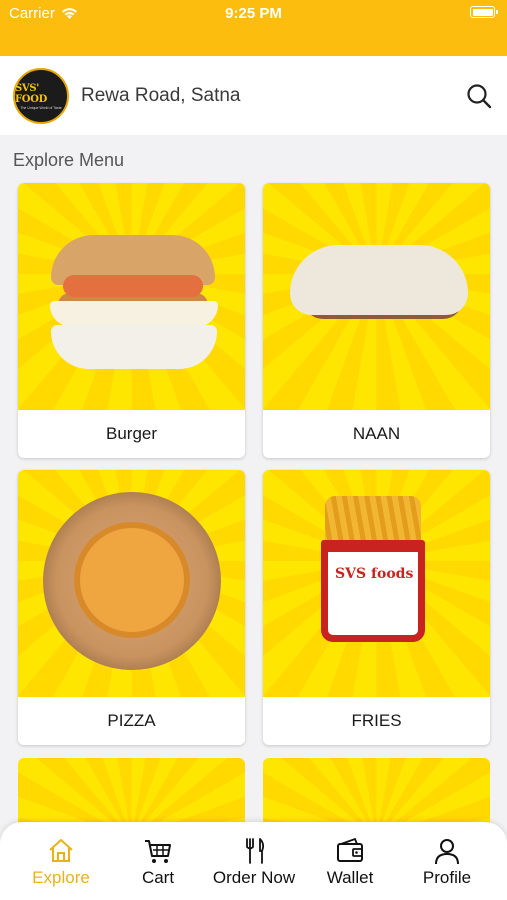 The width and height of the screenshot is (507, 900). What do you see at coordinates (253, 28) in the screenshot?
I see `status-bar: Carrier 9:25 PM` at bounding box center [253, 28].